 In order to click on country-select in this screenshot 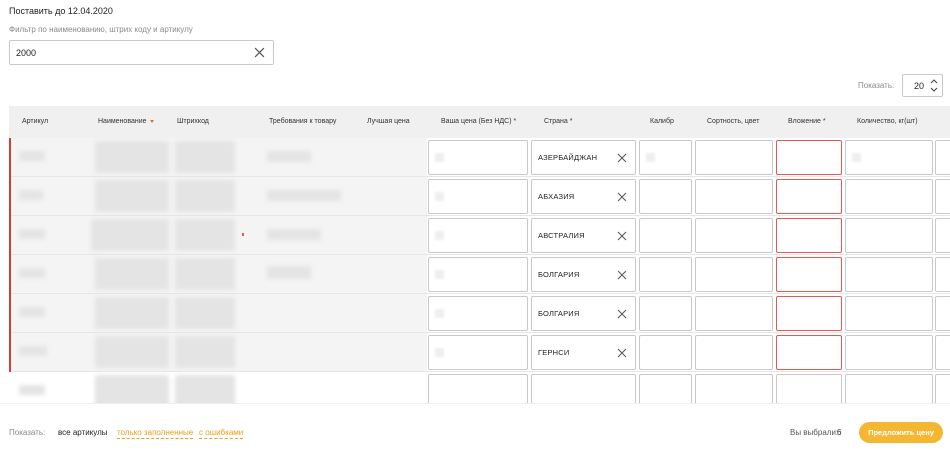, I will do `click(583, 388)`.